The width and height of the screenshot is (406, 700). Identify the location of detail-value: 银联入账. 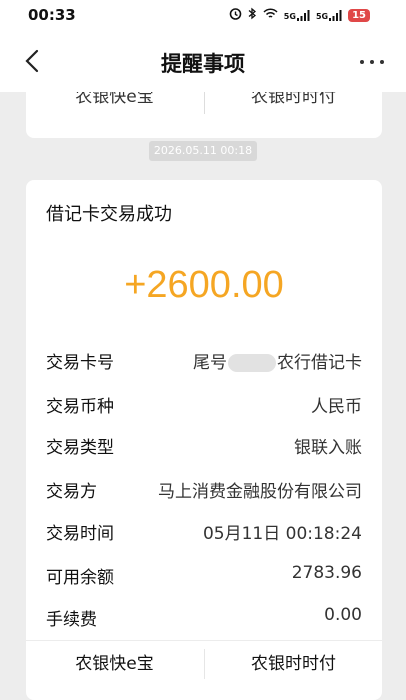
(328, 448).